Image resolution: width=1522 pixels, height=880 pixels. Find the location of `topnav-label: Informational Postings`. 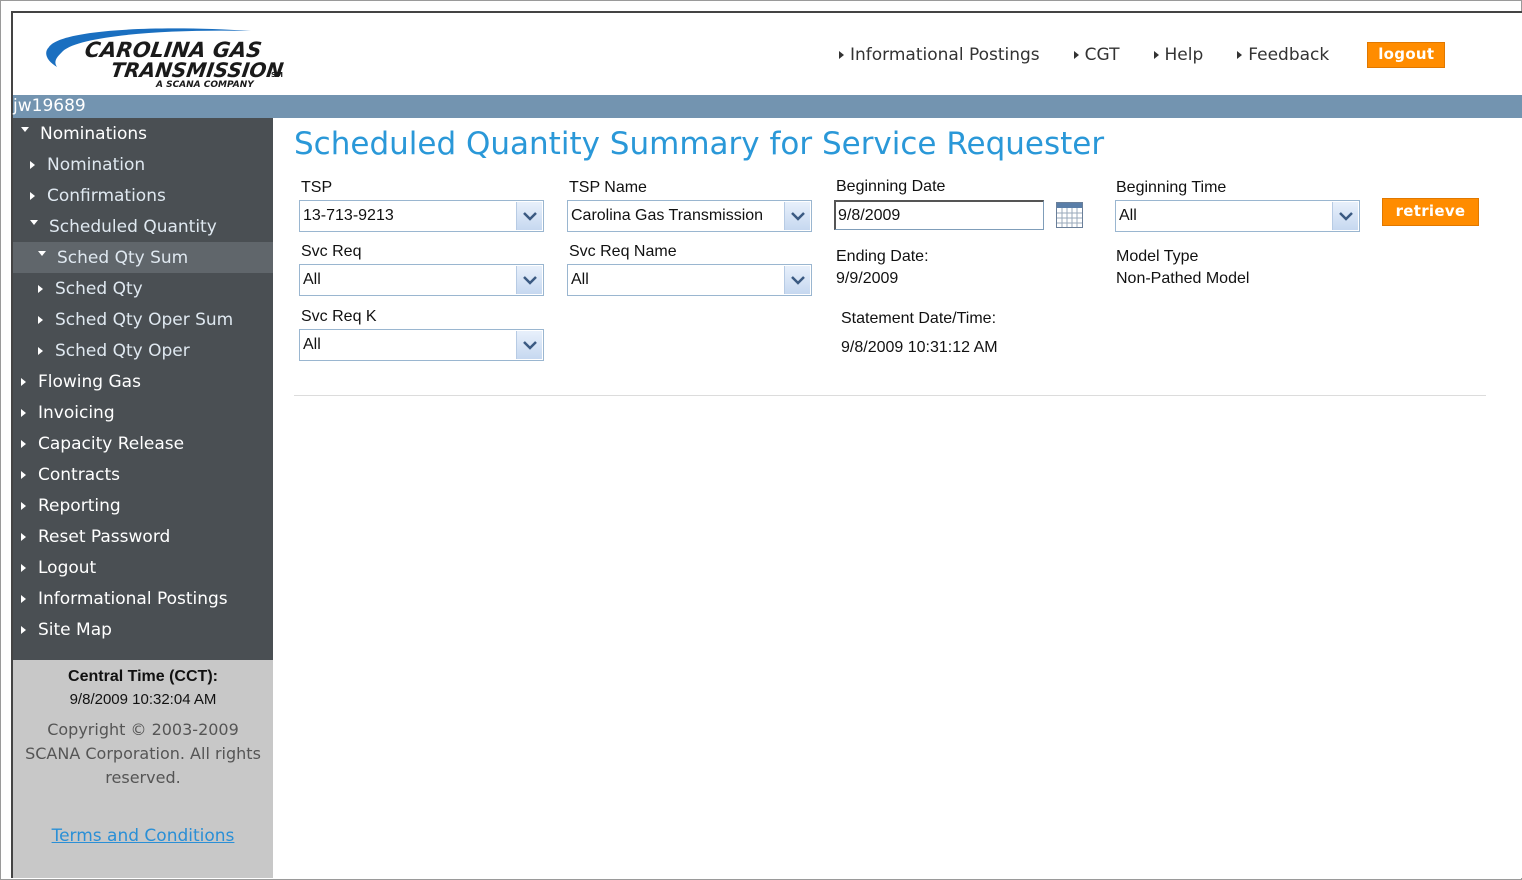

topnav-label: Informational Postings is located at coordinates (945, 55).